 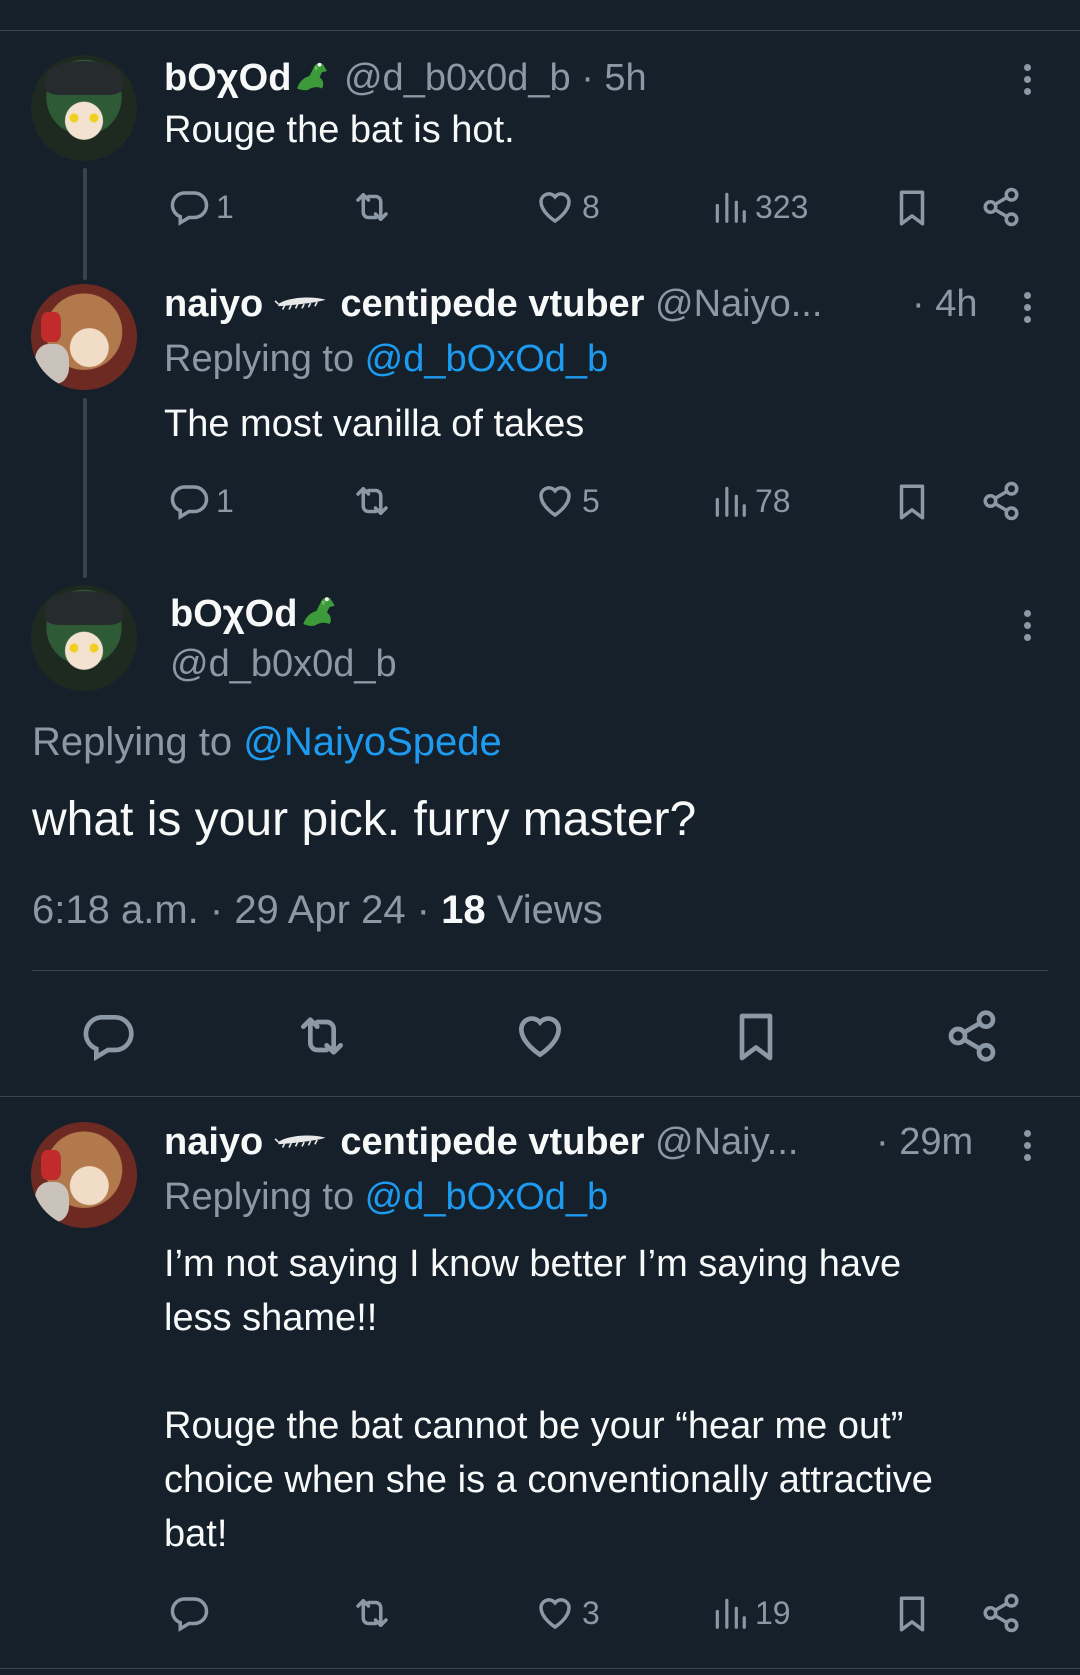 I want to click on views-count: 78, so click(x=773, y=500).